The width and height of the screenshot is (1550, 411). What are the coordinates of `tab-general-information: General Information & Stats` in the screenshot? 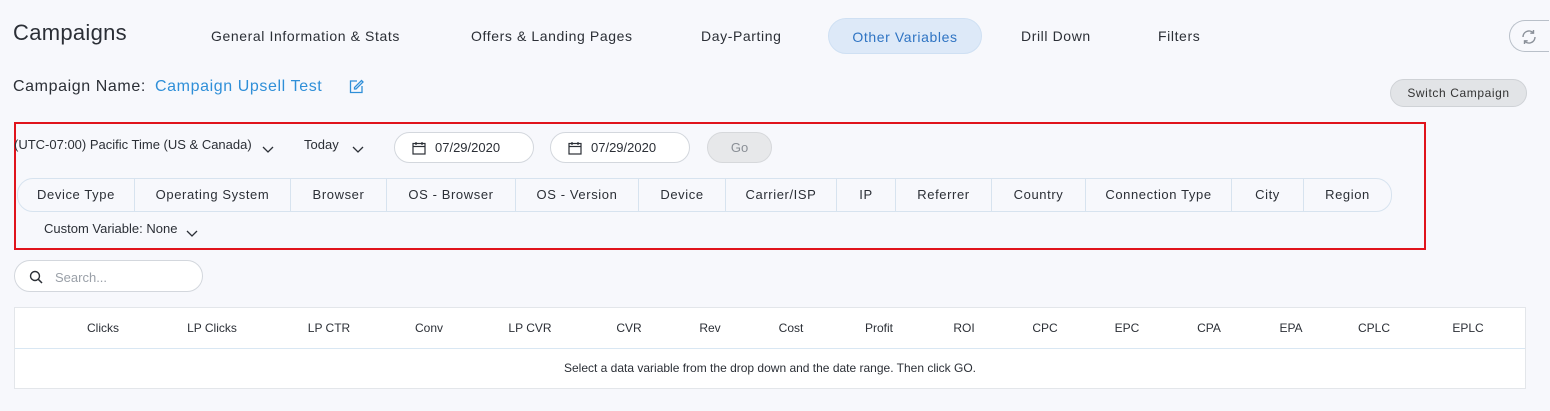 It's located at (305, 36).